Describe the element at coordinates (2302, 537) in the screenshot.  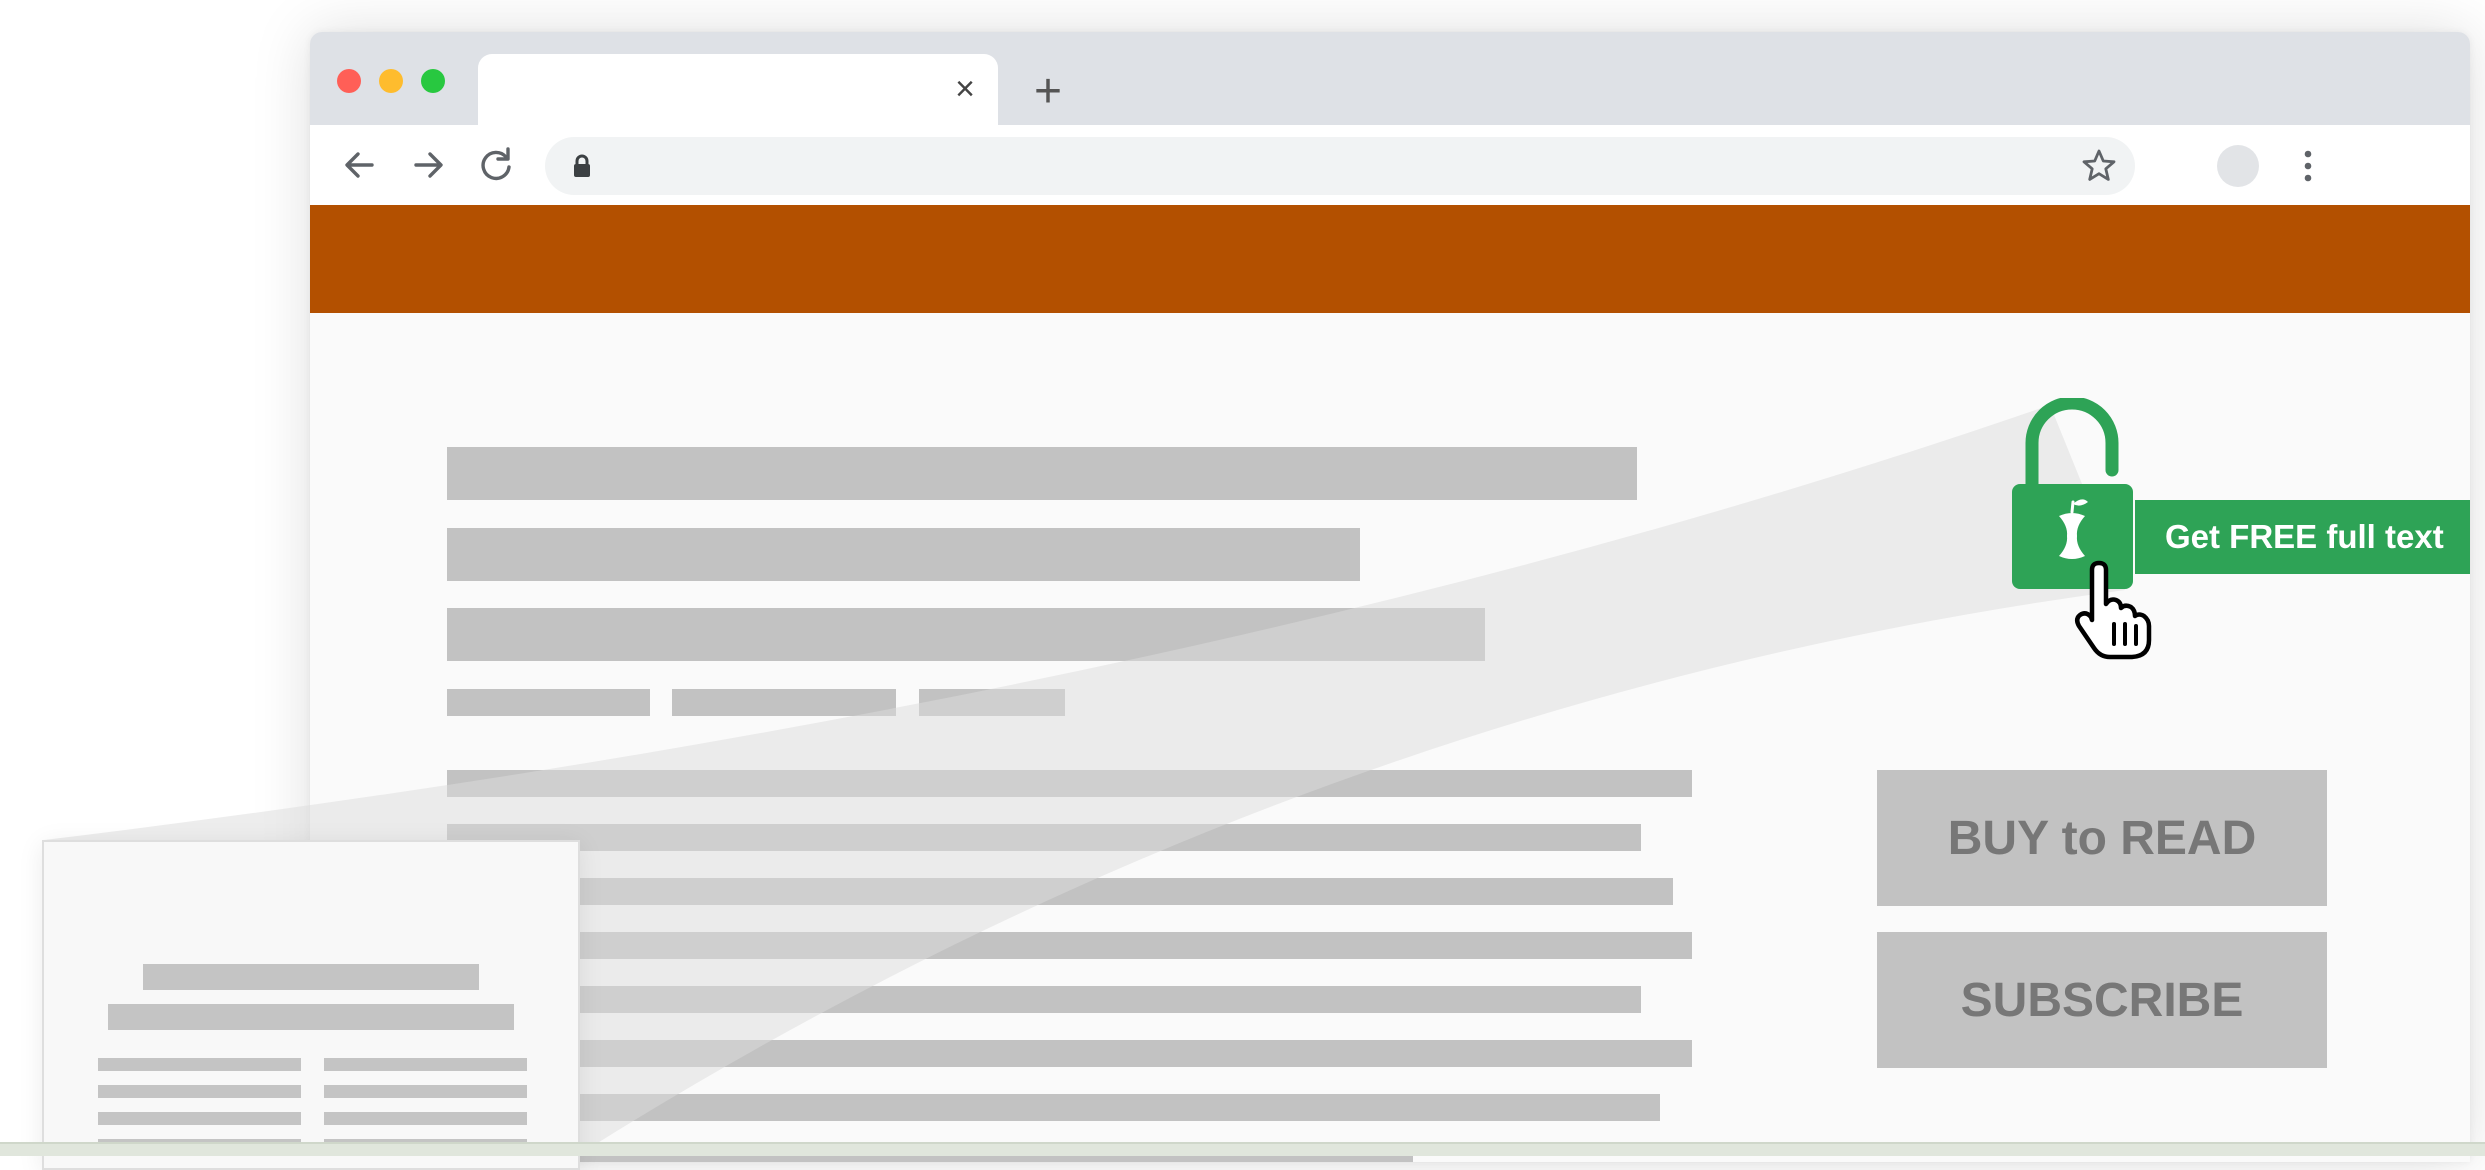
I see `get-free-full-text-button: Get FREE full text` at that location.